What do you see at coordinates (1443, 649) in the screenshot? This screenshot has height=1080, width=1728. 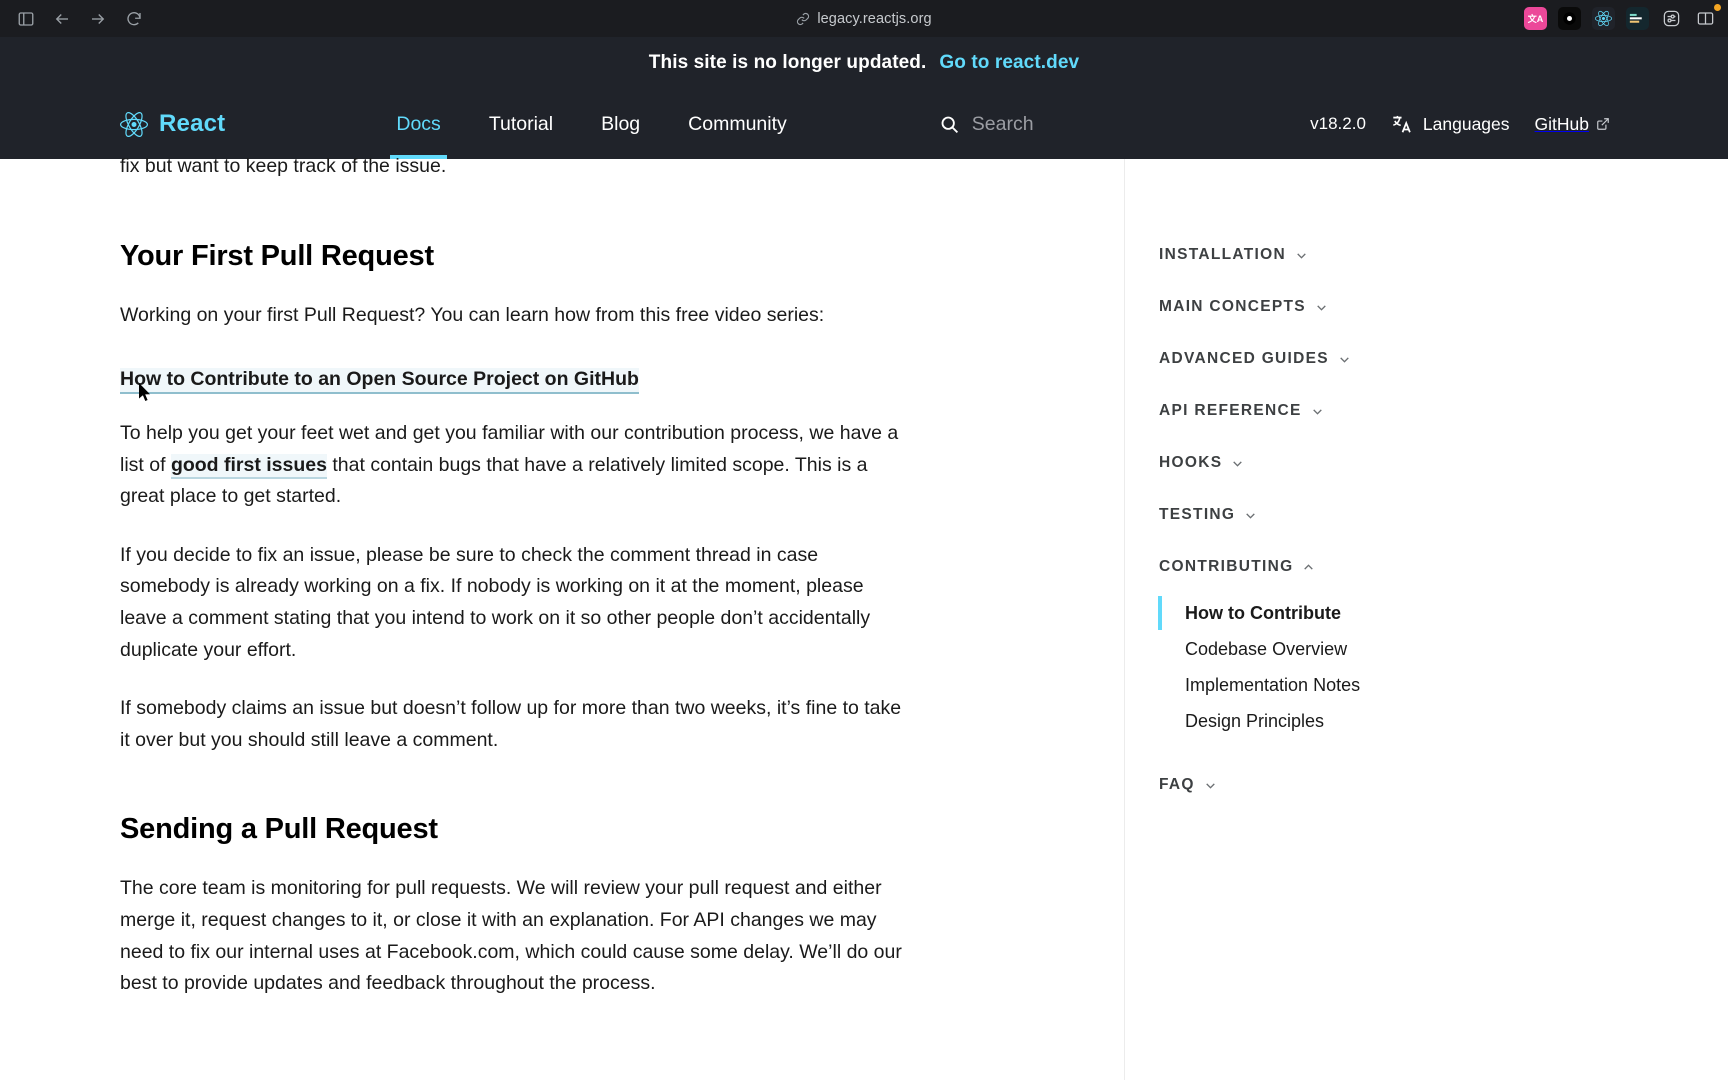 I see `sidebar-item-codebase-overview: Codebase Overview` at bounding box center [1443, 649].